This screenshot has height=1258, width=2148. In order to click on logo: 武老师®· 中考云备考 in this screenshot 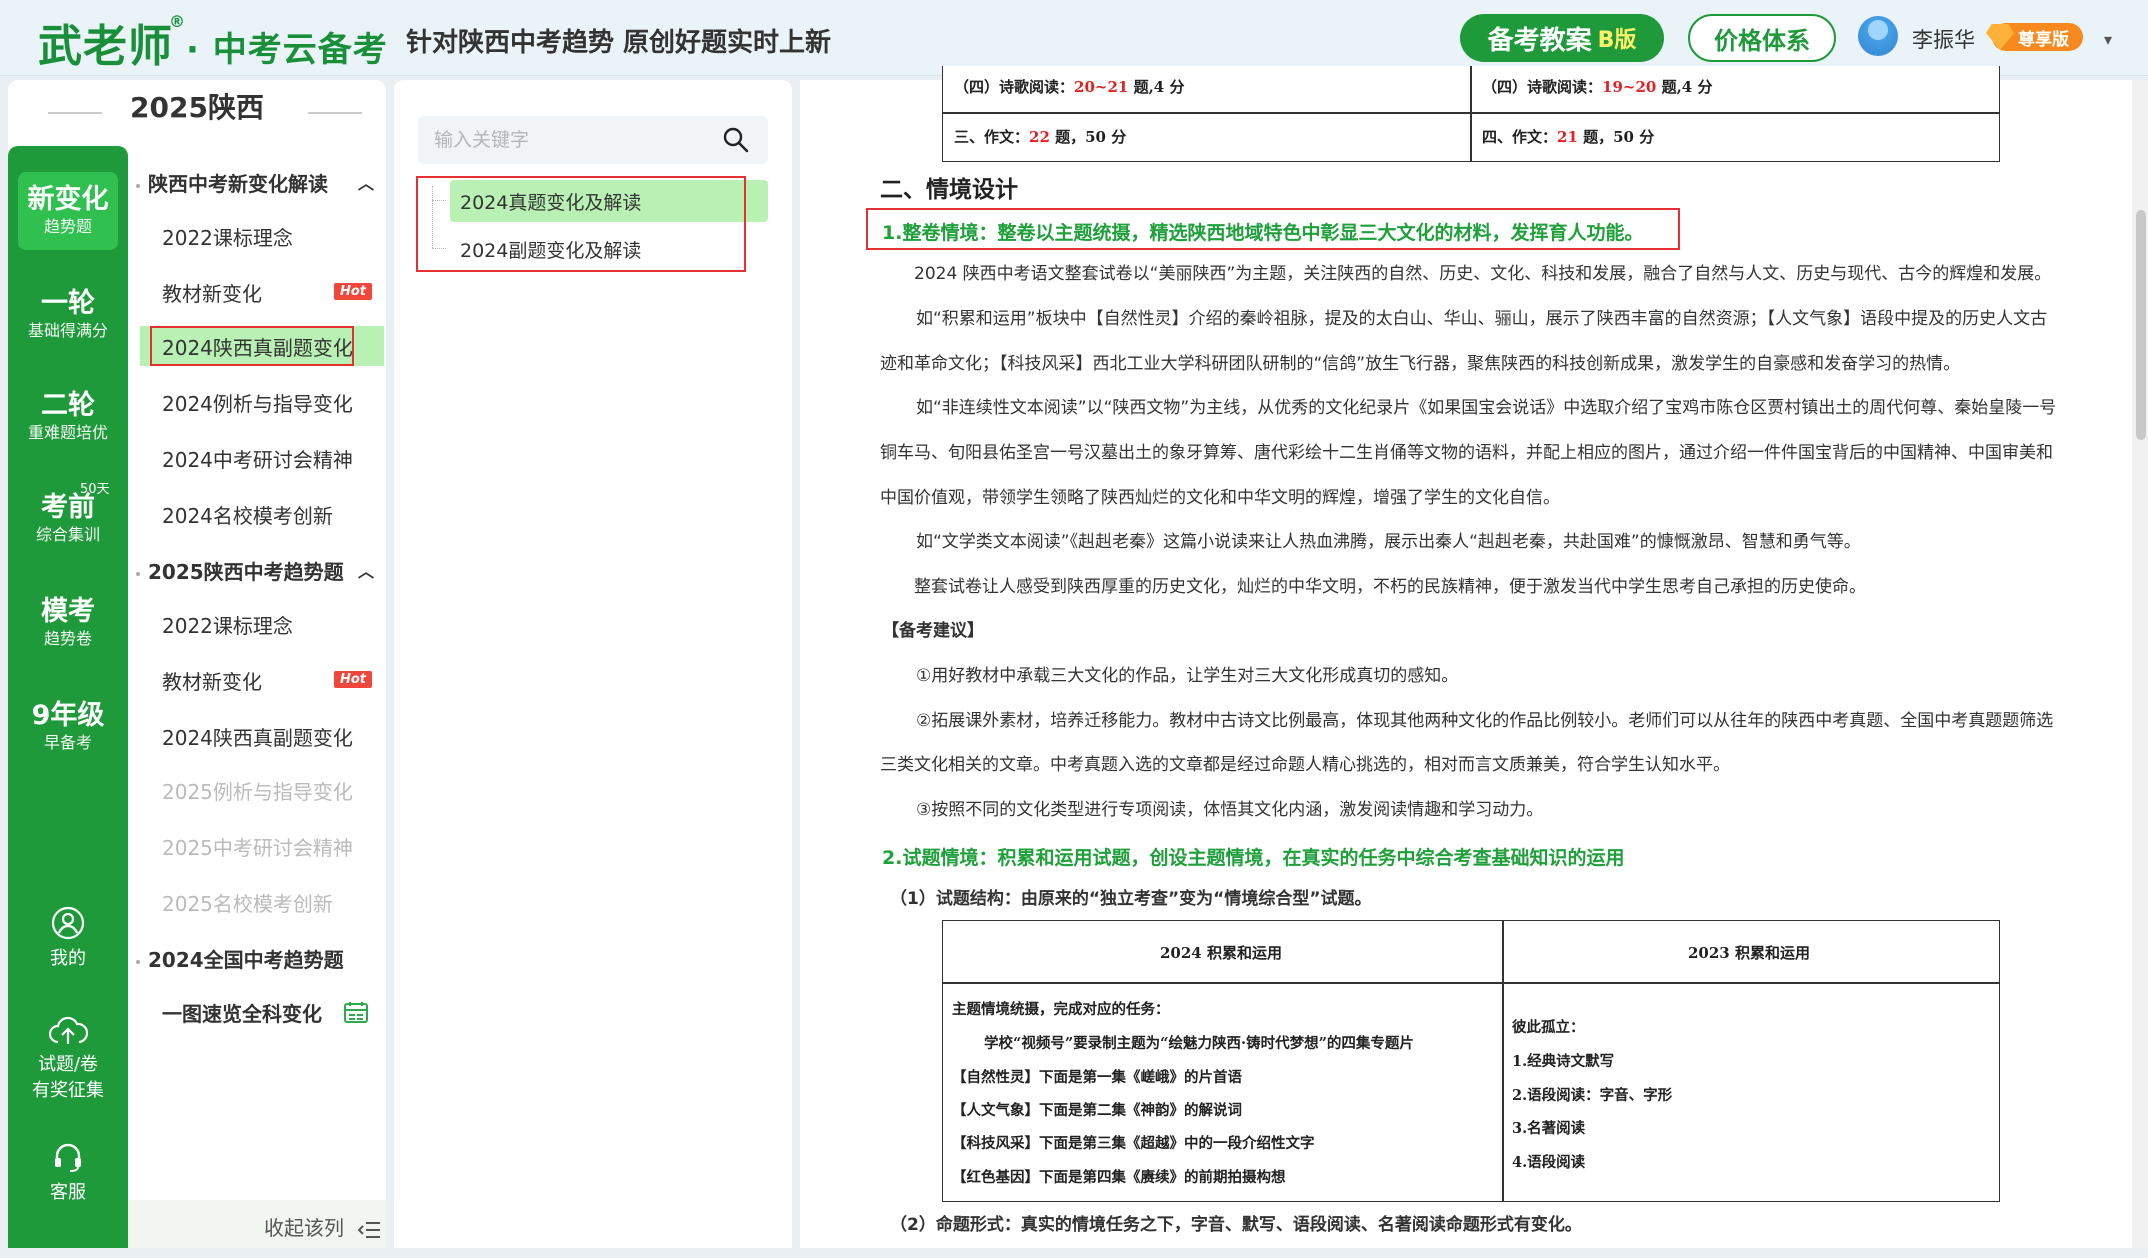, I will do `click(213, 42)`.